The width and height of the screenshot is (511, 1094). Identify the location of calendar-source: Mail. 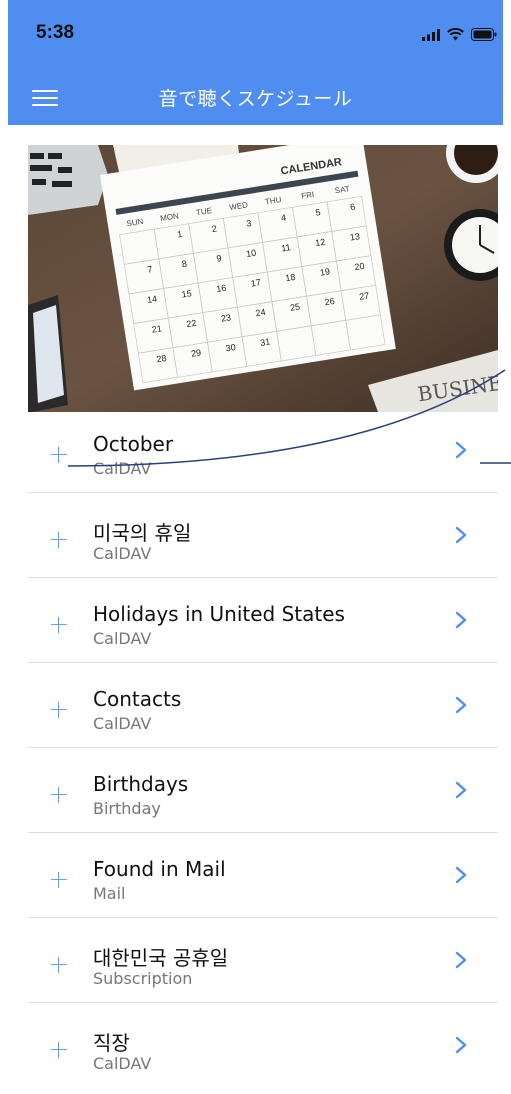
(109, 893).